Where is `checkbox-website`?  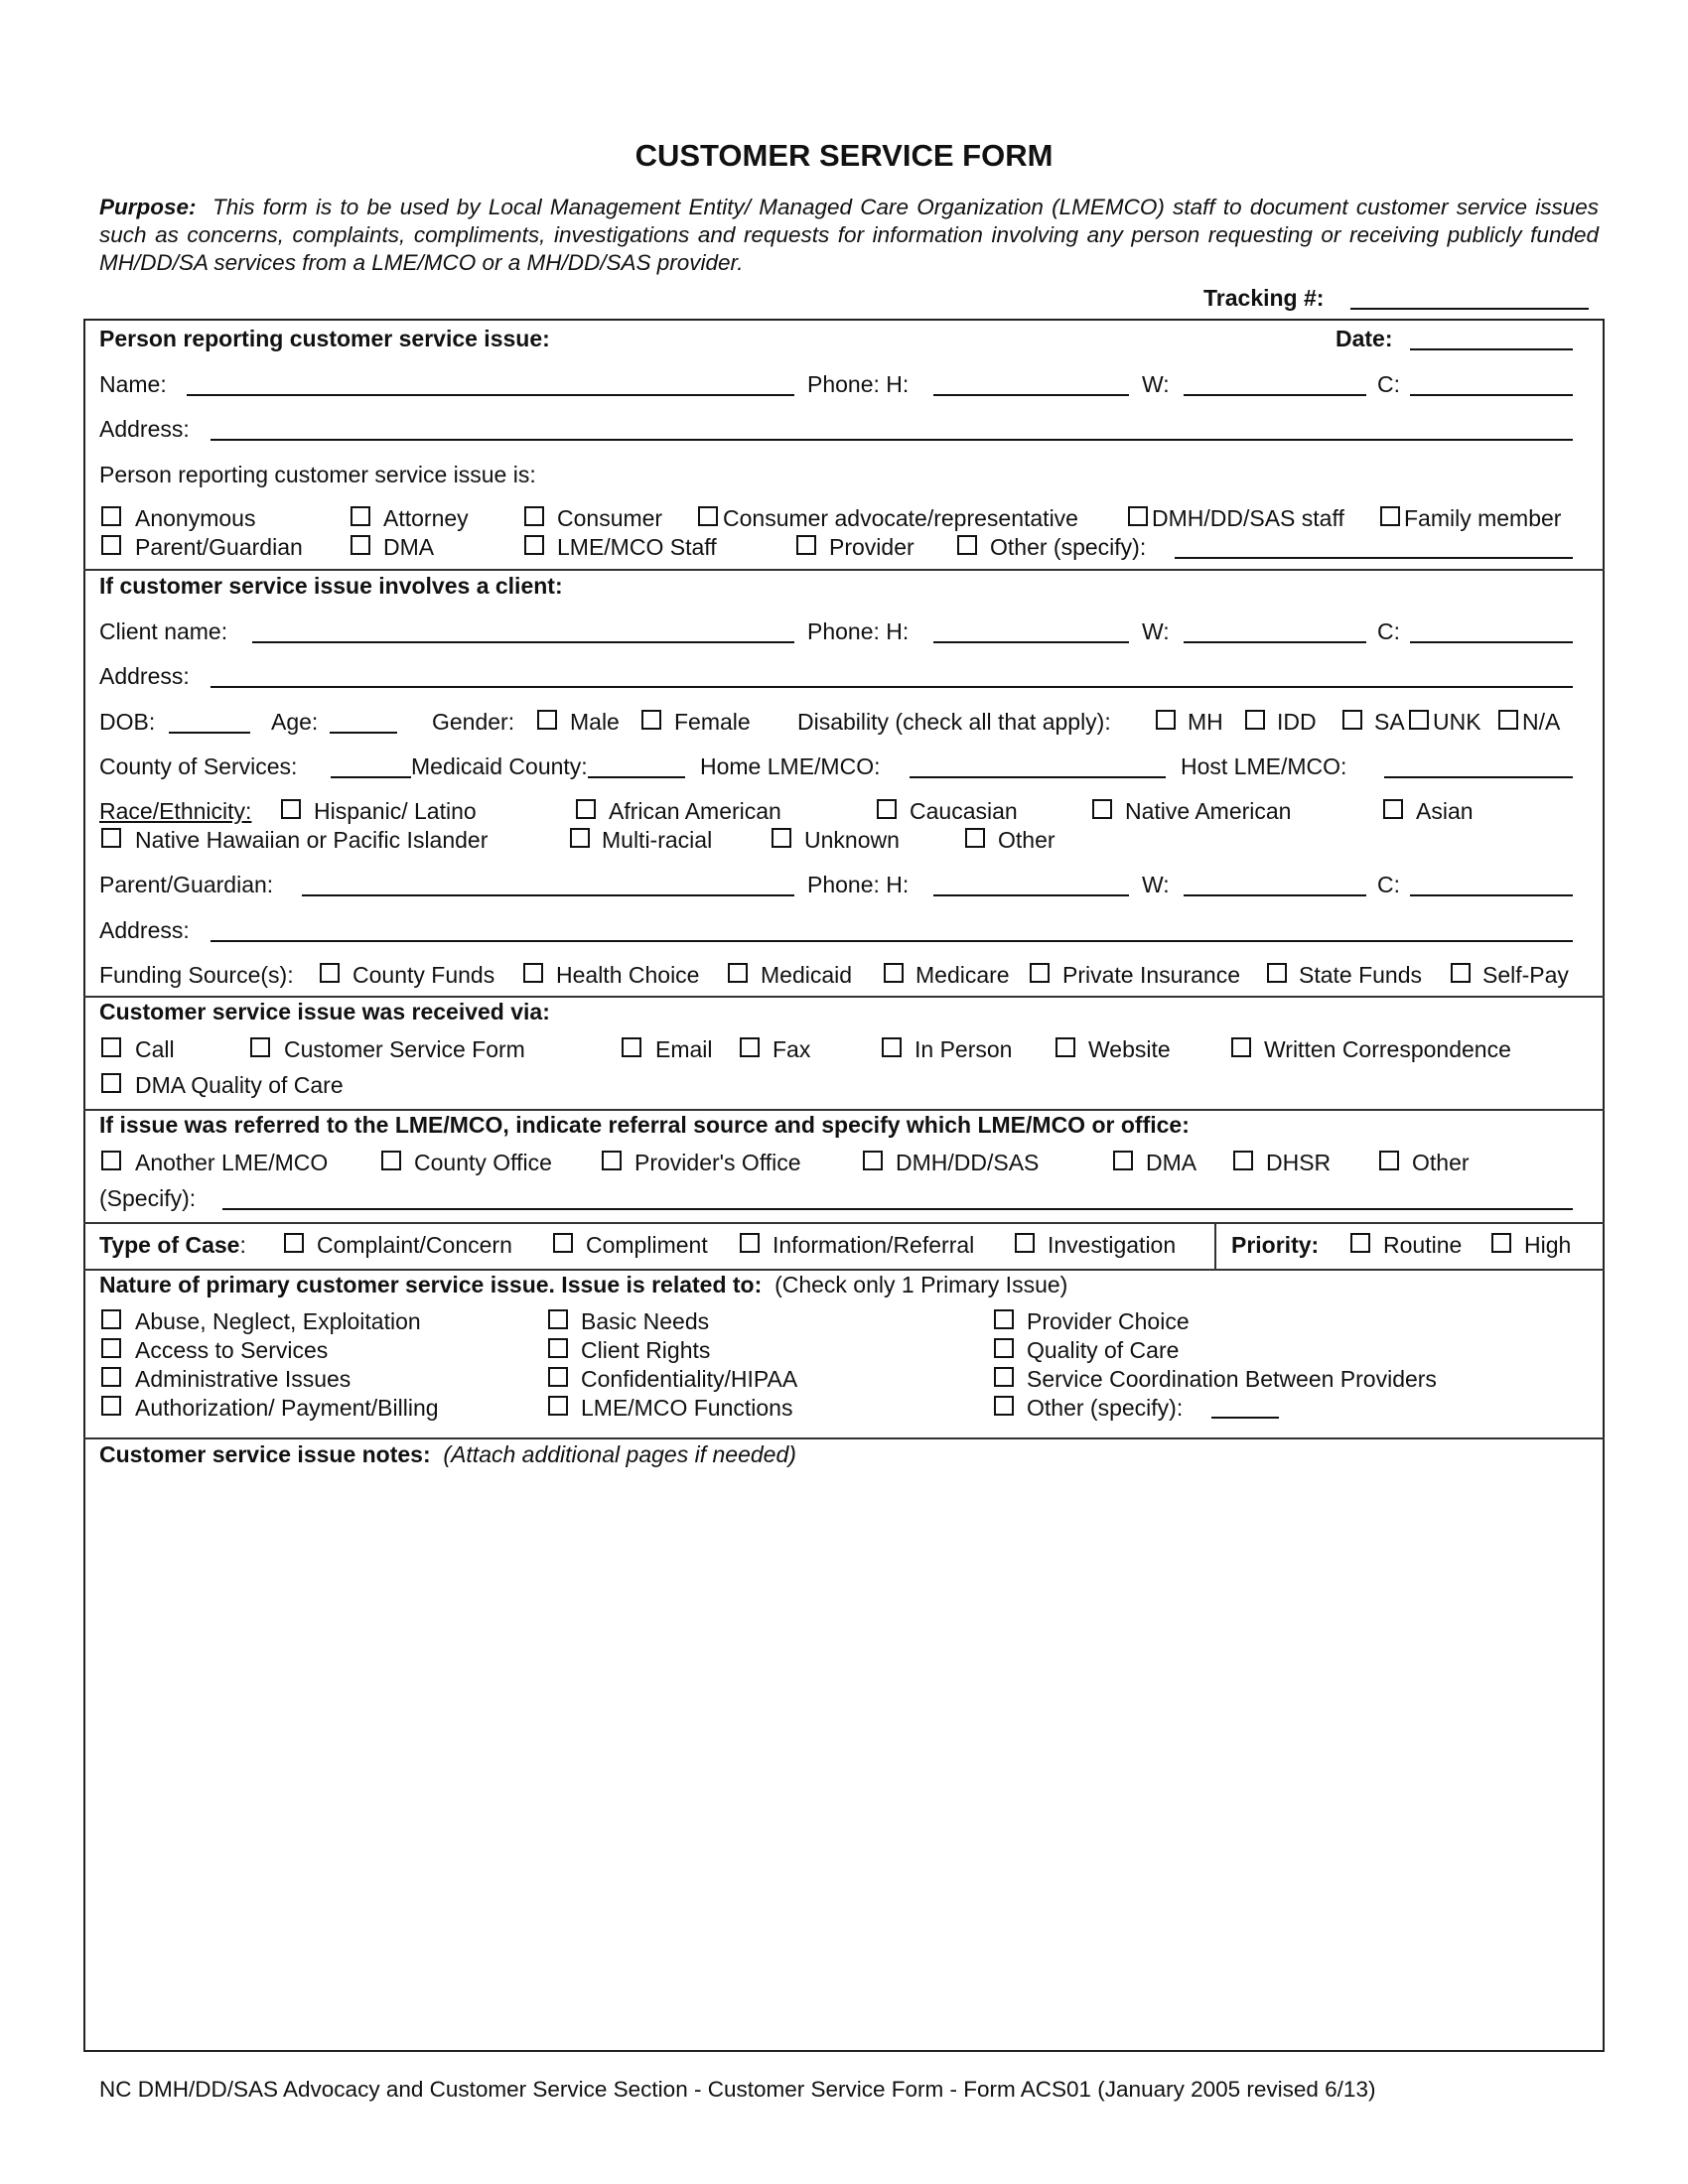 checkbox-website is located at coordinates (1065, 1047).